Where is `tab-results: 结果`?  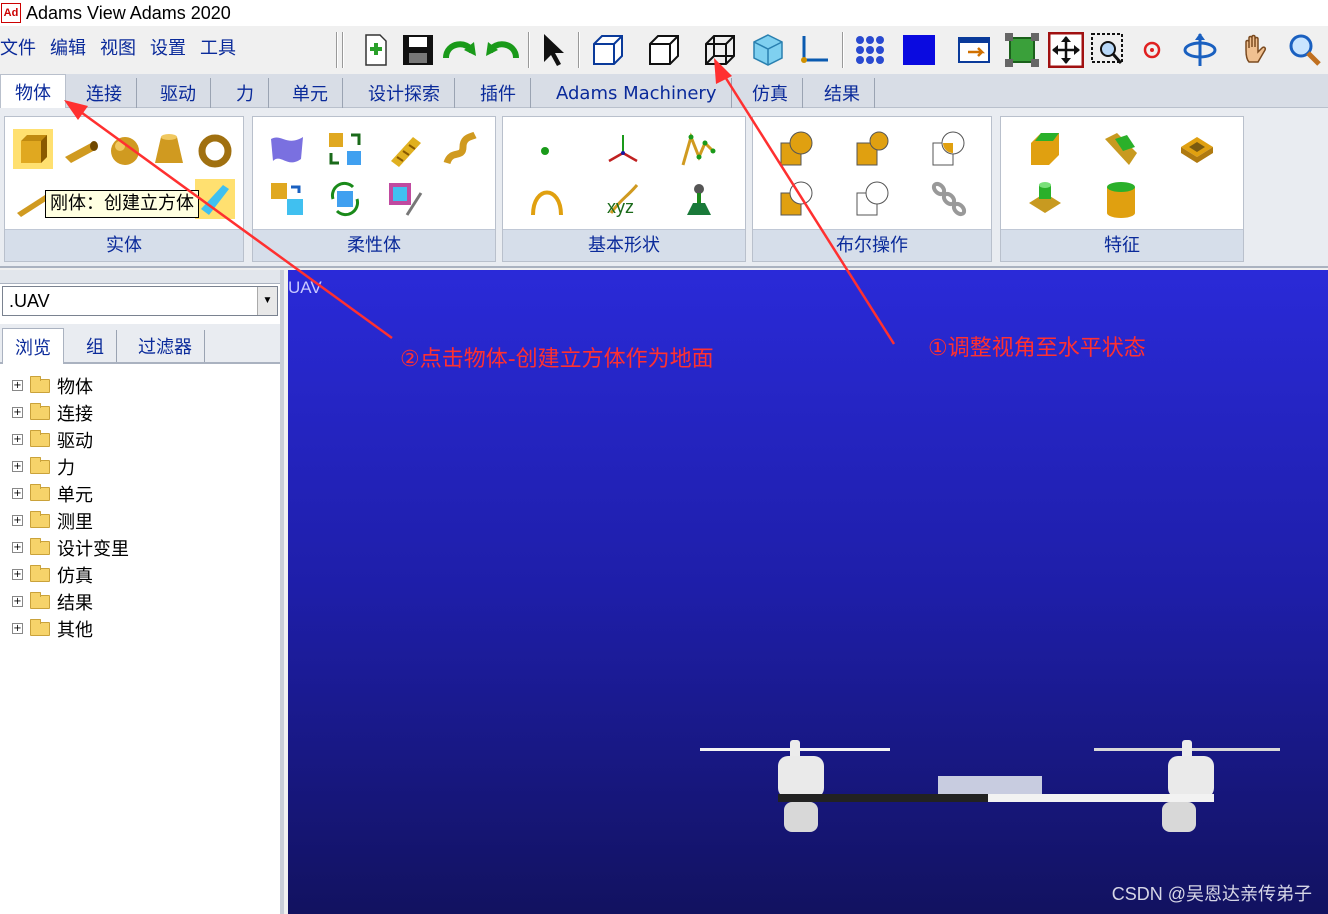
tab-results: 结果 is located at coordinates (842, 93).